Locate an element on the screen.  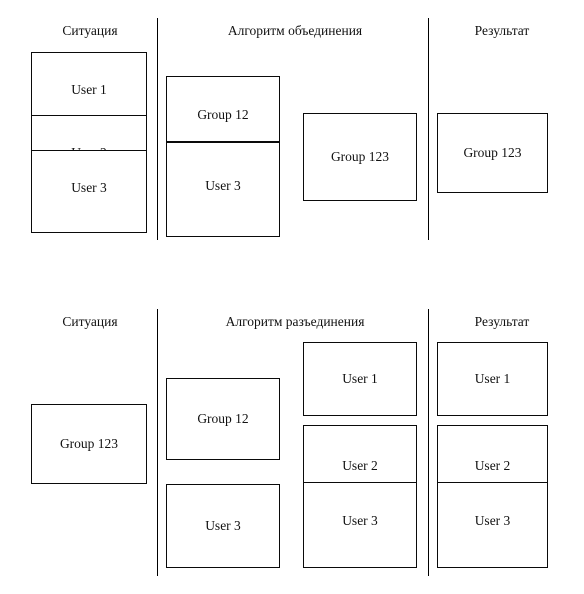
column-divider-right-split is located at coordinates (428, 442).